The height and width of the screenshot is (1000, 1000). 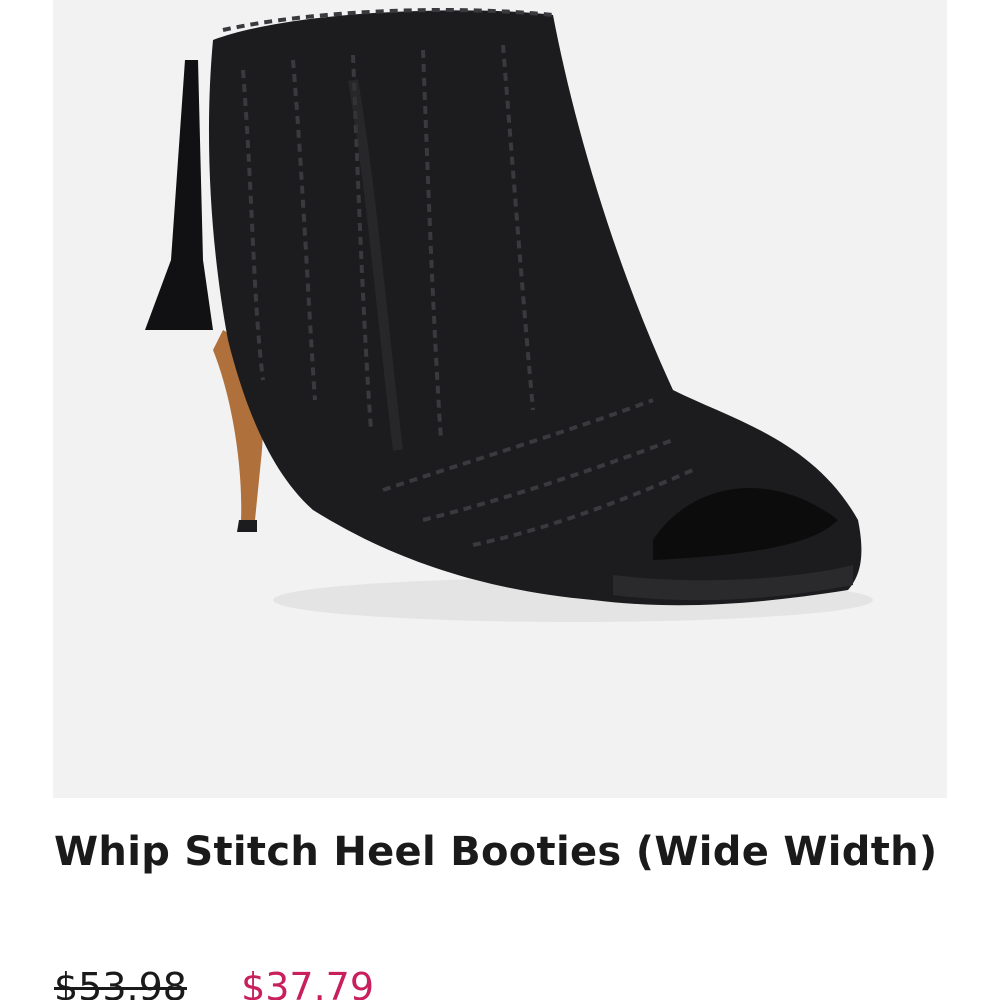 What do you see at coordinates (939, 192) in the screenshot?
I see `next-image-button` at bounding box center [939, 192].